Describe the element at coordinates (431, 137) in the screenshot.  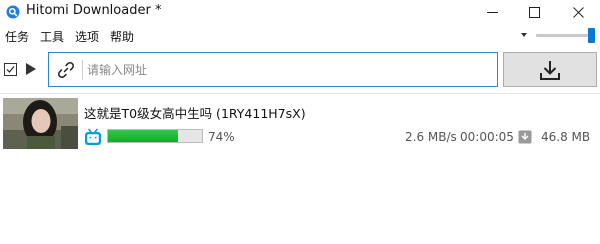
I see `download-speed: 2.6 MB/s` at that location.